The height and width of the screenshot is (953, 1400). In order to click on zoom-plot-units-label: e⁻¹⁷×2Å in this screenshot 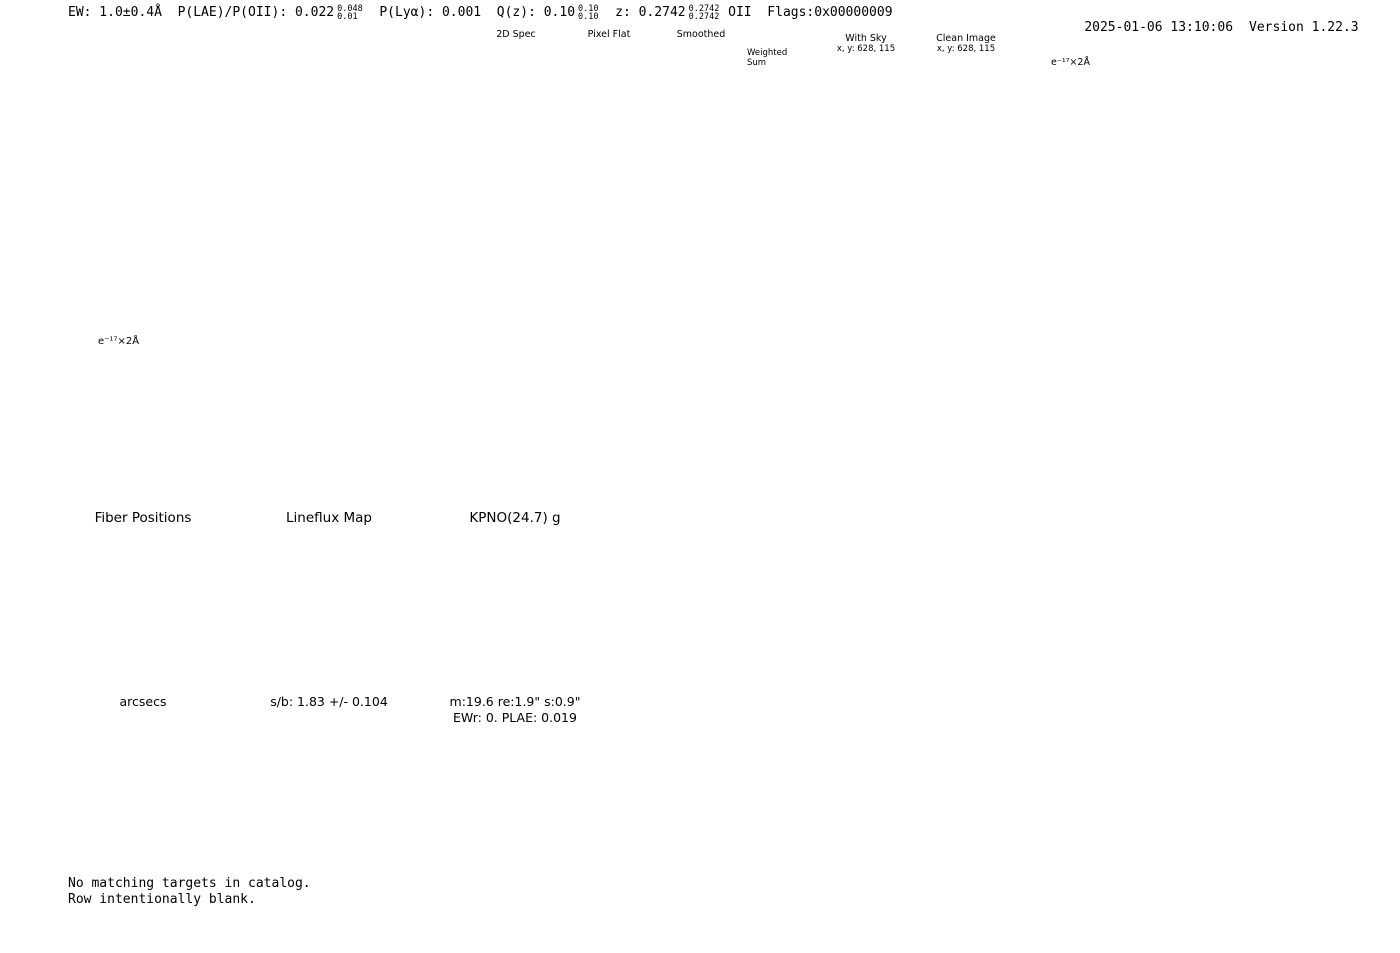, I will do `click(1070, 62)`.